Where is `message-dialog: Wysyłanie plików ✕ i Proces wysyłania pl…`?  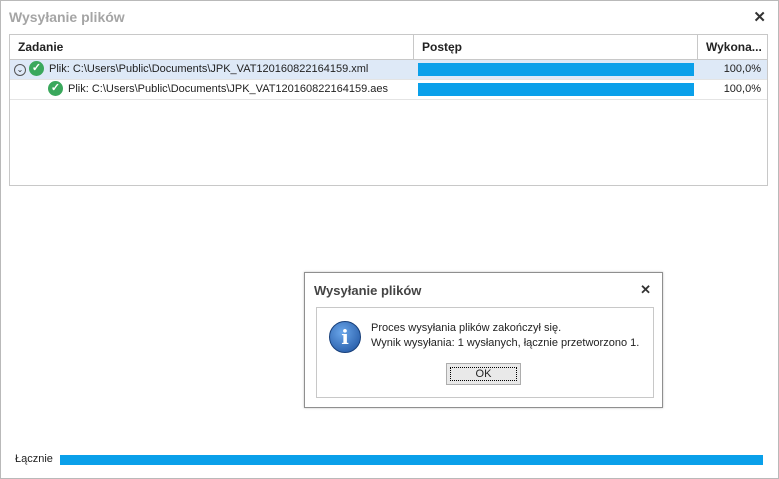 message-dialog: Wysyłanie plików ✕ i Proces wysyłania pl… is located at coordinates (483, 340).